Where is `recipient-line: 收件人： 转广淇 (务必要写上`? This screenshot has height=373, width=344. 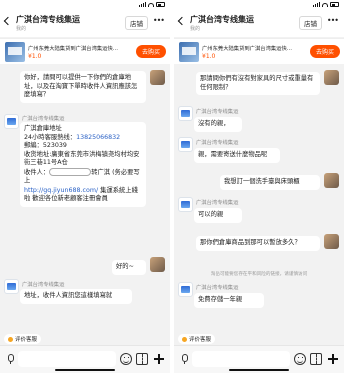
recipient-line: 收件人： 转广淇 (务必要写上 is located at coordinates (83, 176).